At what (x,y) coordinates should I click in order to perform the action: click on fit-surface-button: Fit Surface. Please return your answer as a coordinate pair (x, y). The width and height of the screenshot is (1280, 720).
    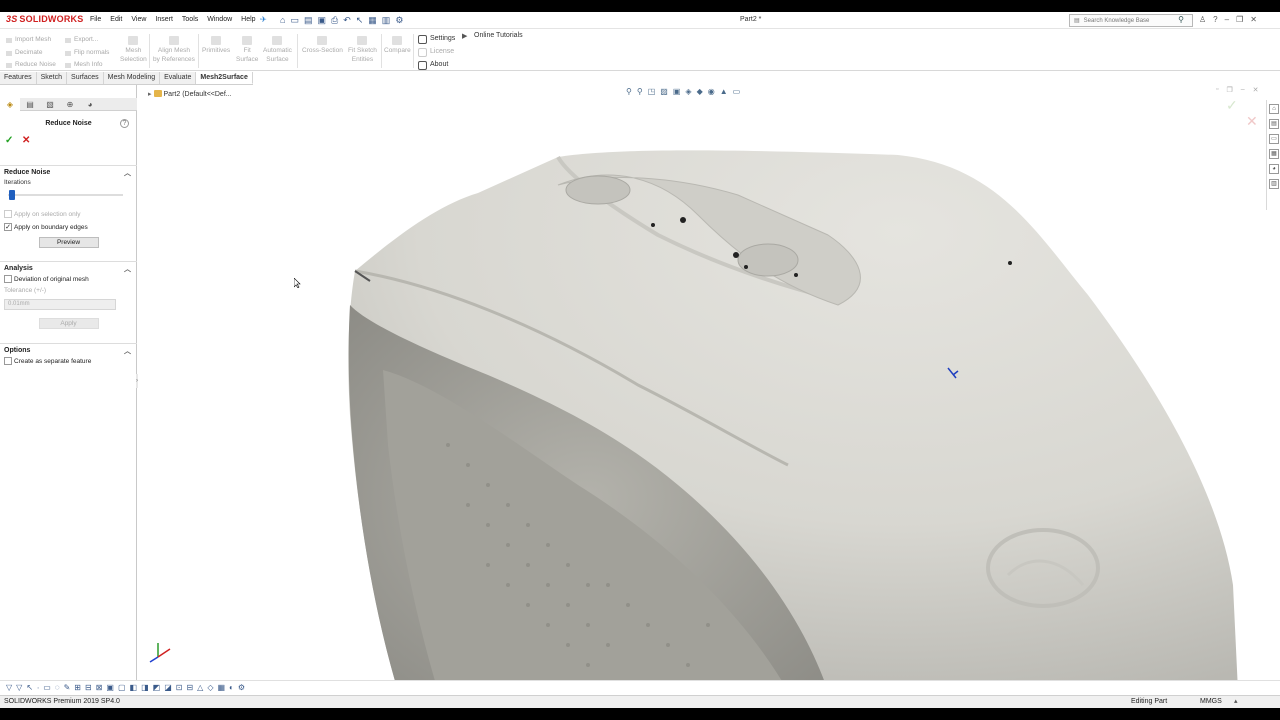
    Looking at the image, I should click on (247, 50).